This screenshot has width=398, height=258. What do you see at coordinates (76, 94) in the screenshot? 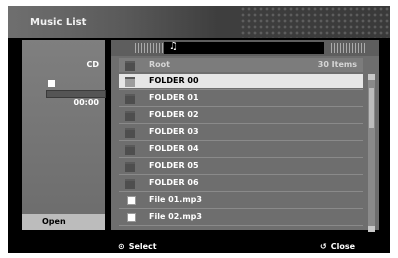
I see `playback-progress-bar` at bounding box center [76, 94].